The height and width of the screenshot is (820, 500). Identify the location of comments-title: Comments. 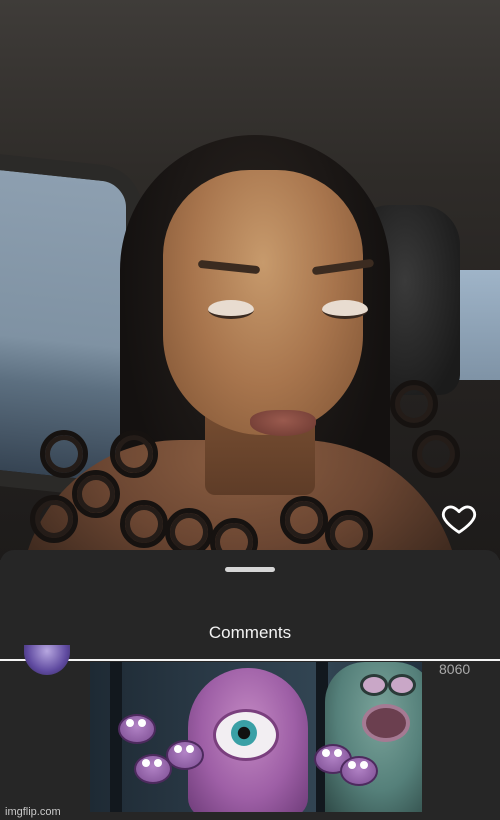
(250, 632).